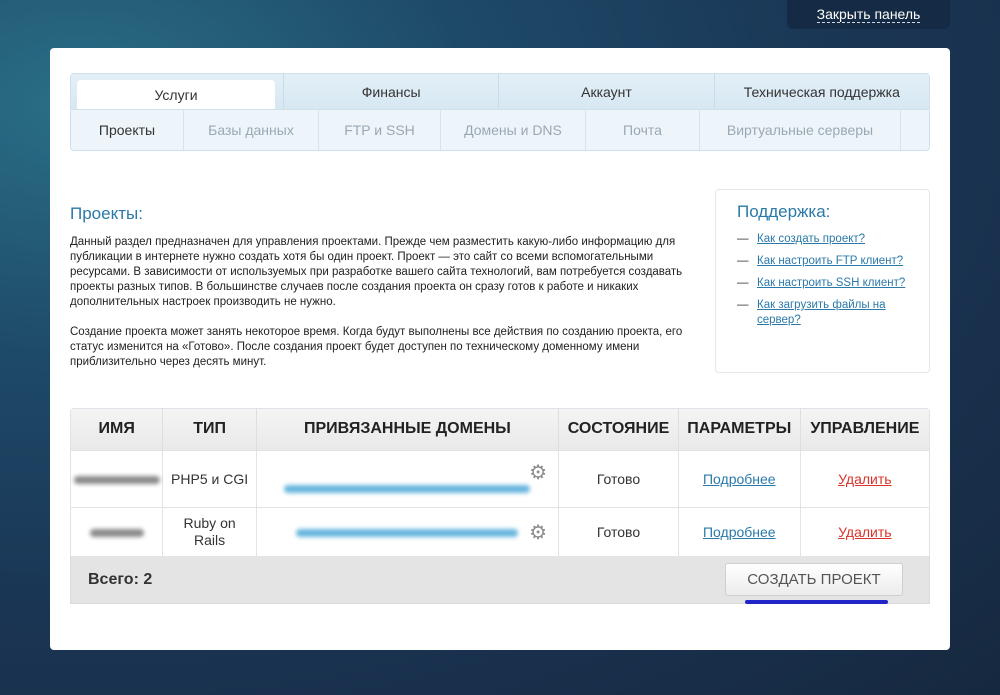 The width and height of the screenshot is (1000, 695). What do you see at coordinates (120, 579) in the screenshot?
I see `total-count: Всего: 2` at bounding box center [120, 579].